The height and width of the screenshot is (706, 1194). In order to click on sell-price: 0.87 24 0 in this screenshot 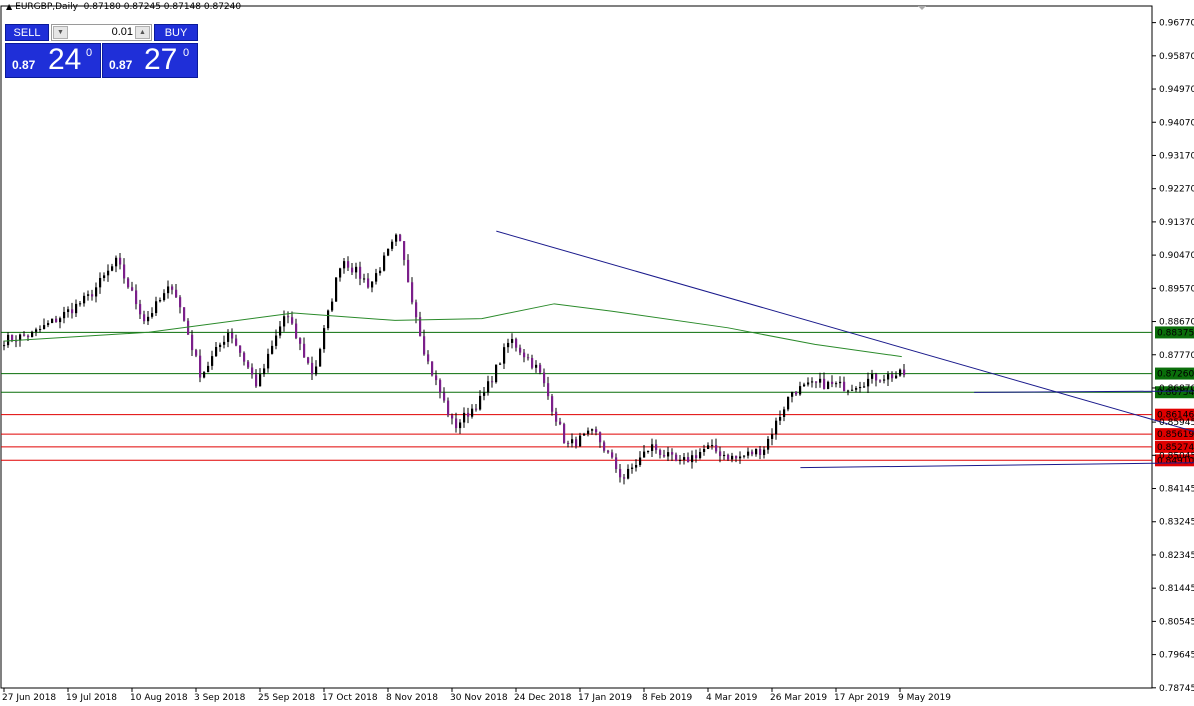, I will do `click(53, 60)`.